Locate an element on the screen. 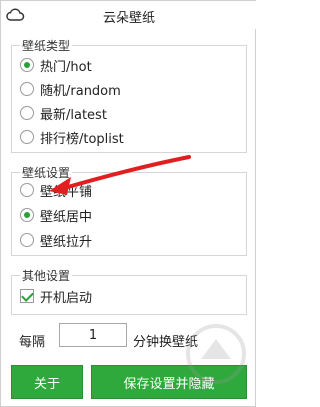 The image size is (320, 407). radio-label: 排行榜/toplist is located at coordinates (82, 139).